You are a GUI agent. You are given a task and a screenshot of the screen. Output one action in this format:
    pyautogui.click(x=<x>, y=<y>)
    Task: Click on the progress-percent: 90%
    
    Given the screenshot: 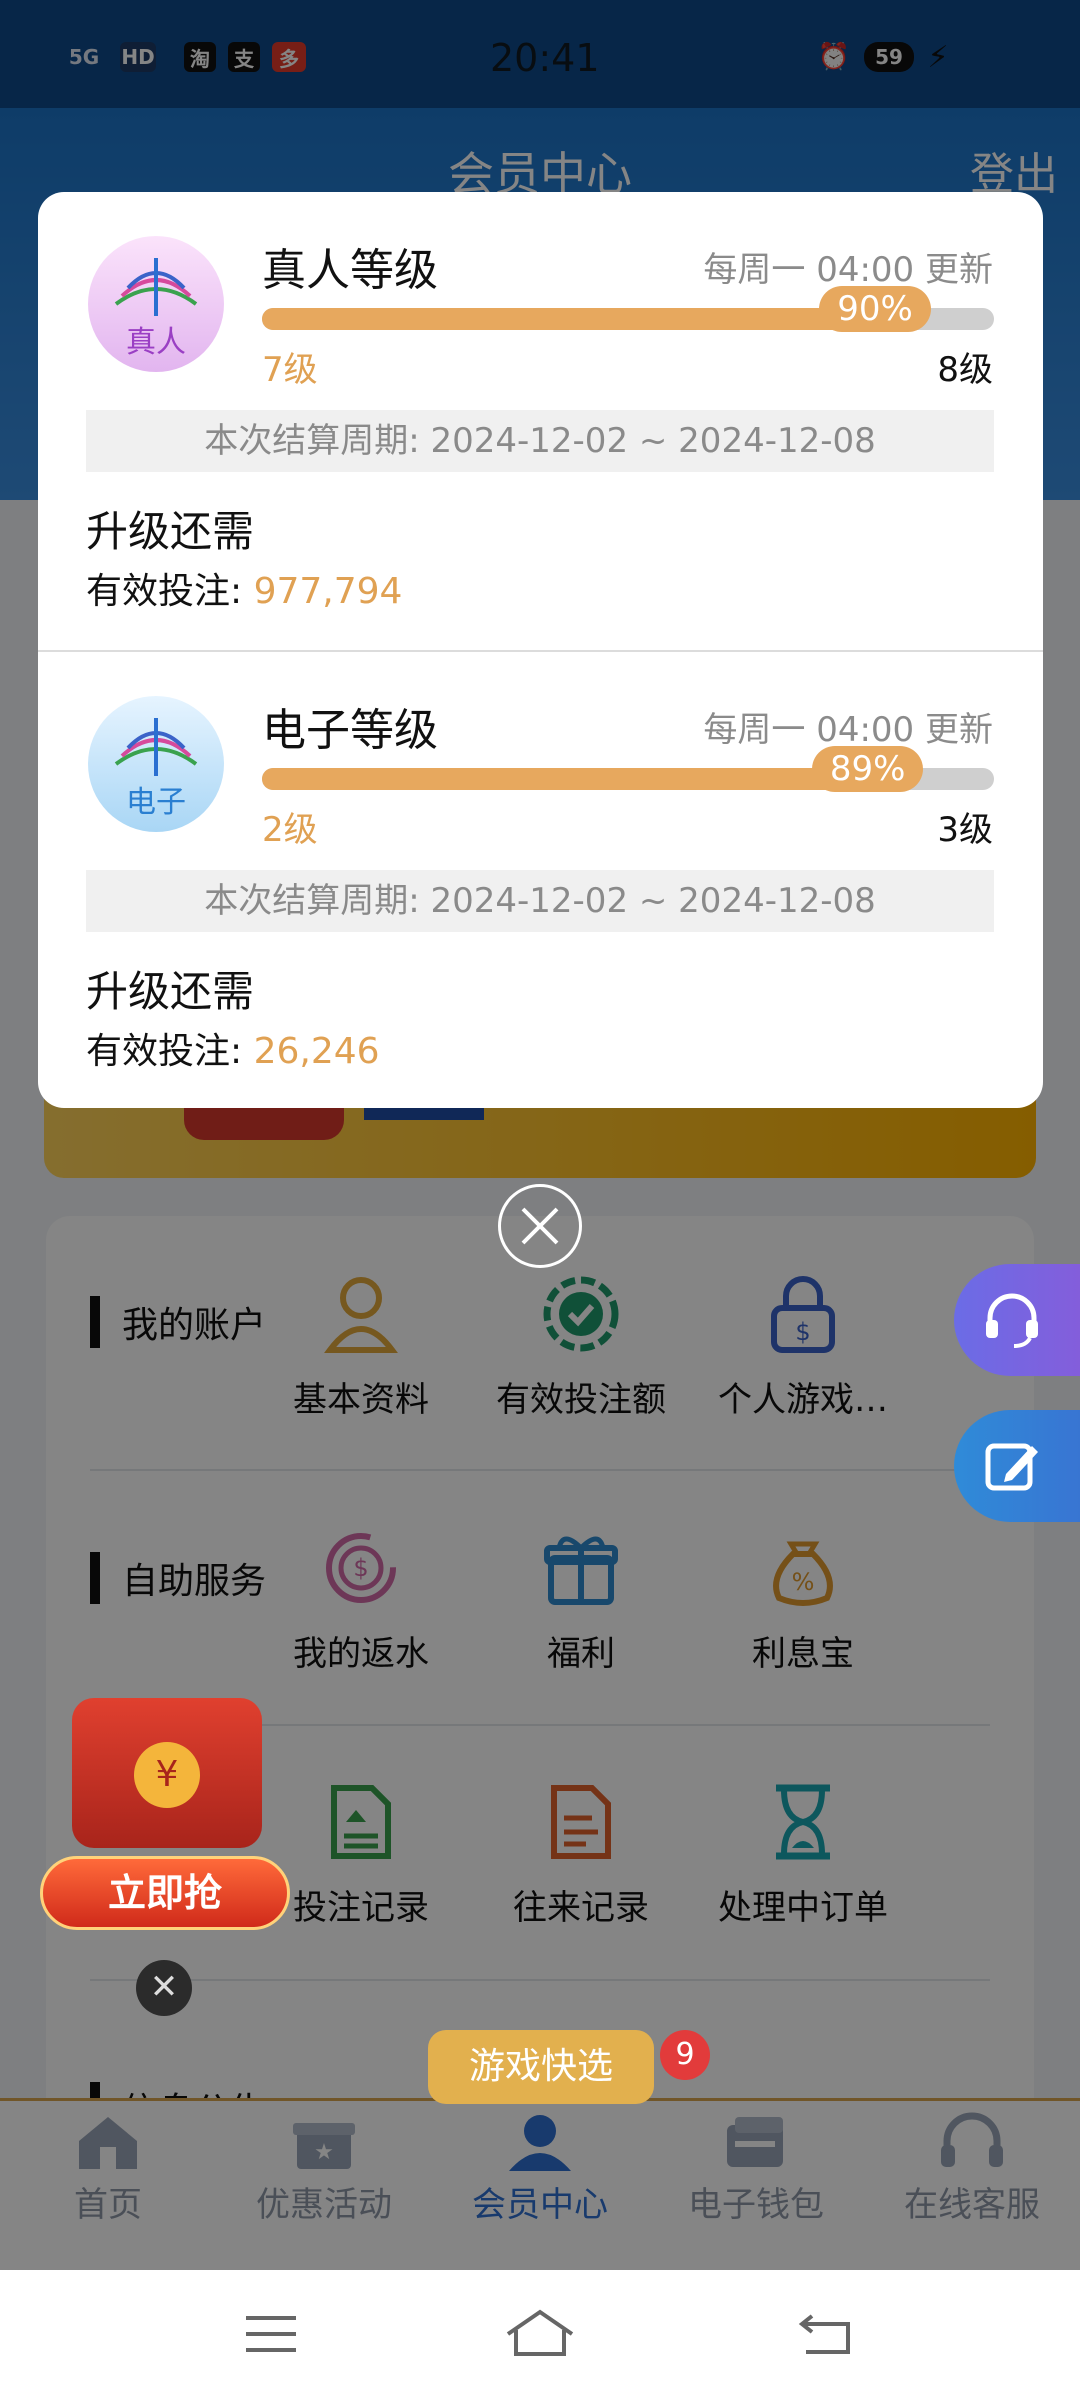 What is the action you would take?
    pyautogui.click(x=875, y=309)
    